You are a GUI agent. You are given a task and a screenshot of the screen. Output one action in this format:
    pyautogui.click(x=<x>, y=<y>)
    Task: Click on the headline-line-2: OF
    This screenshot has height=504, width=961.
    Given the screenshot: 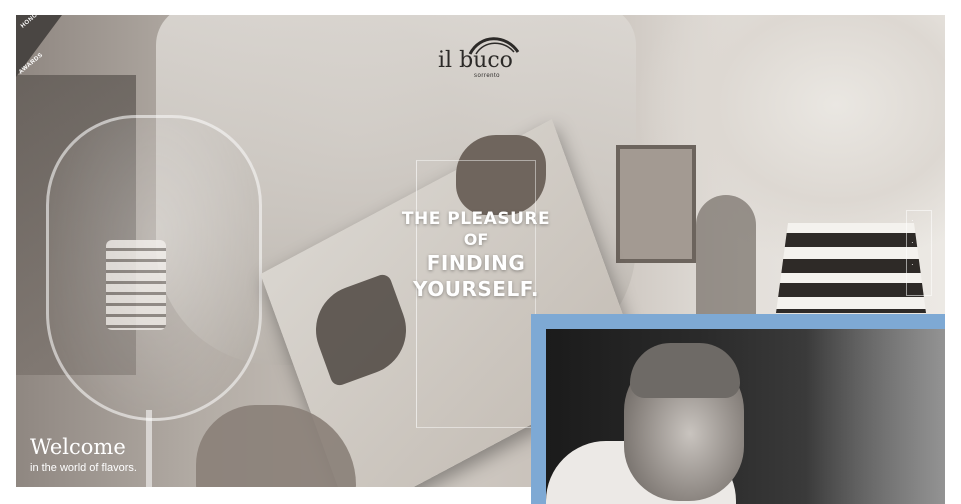 What is the action you would take?
    pyautogui.click(x=476, y=239)
    